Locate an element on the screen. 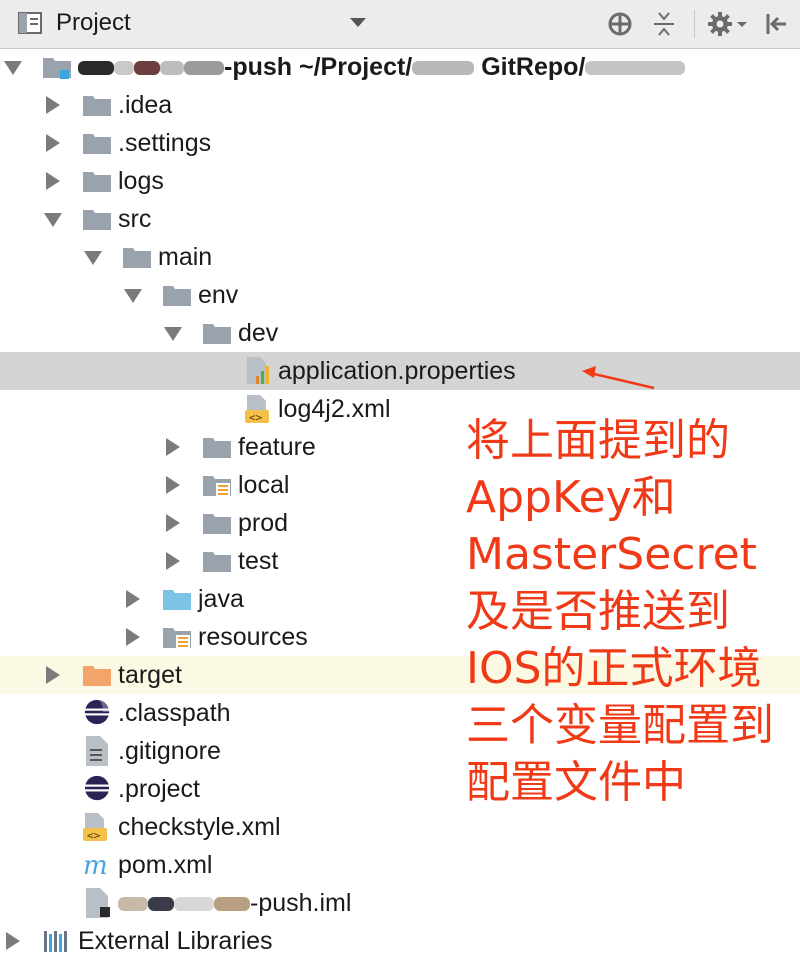 The height and width of the screenshot is (972, 800). tree-item-label: -push.iml is located at coordinates (234, 903).